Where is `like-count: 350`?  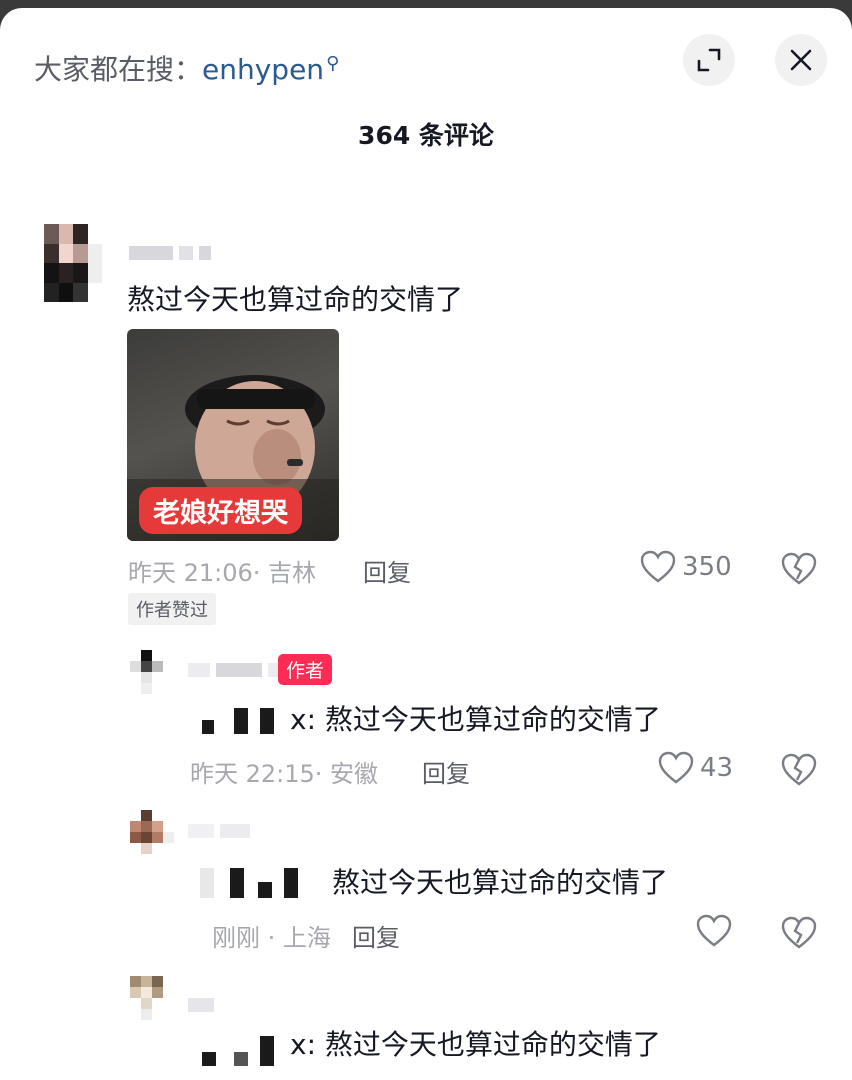 like-count: 350 is located at coordinates (707, 567).